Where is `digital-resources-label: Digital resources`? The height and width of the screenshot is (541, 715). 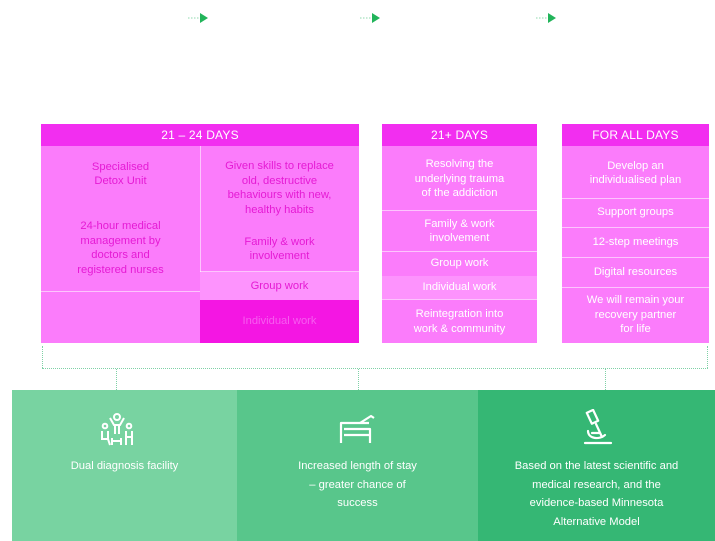
digital-resources-label: Digital resources is located at coordinates (635, 271).